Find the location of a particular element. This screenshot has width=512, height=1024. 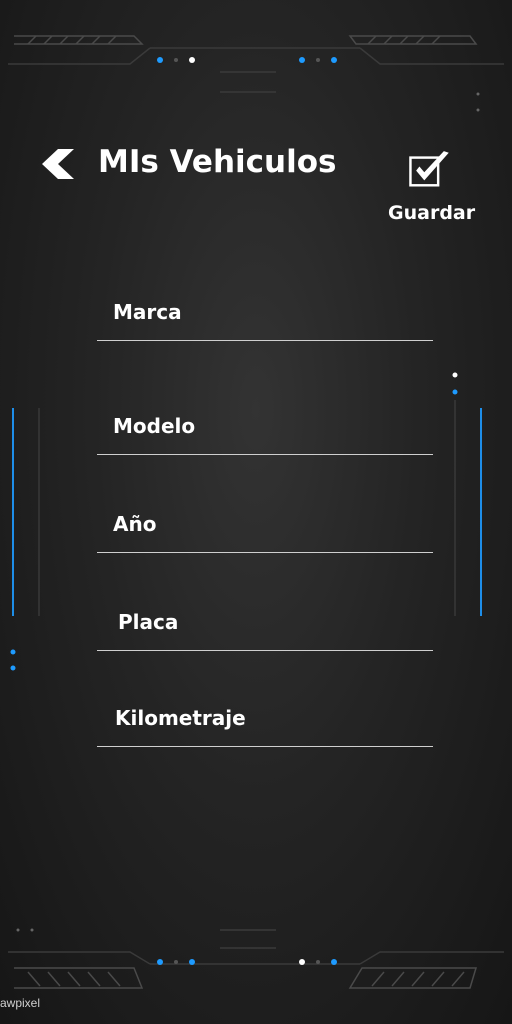

field-label-marca: Marca is located at coordinates (147, 312).